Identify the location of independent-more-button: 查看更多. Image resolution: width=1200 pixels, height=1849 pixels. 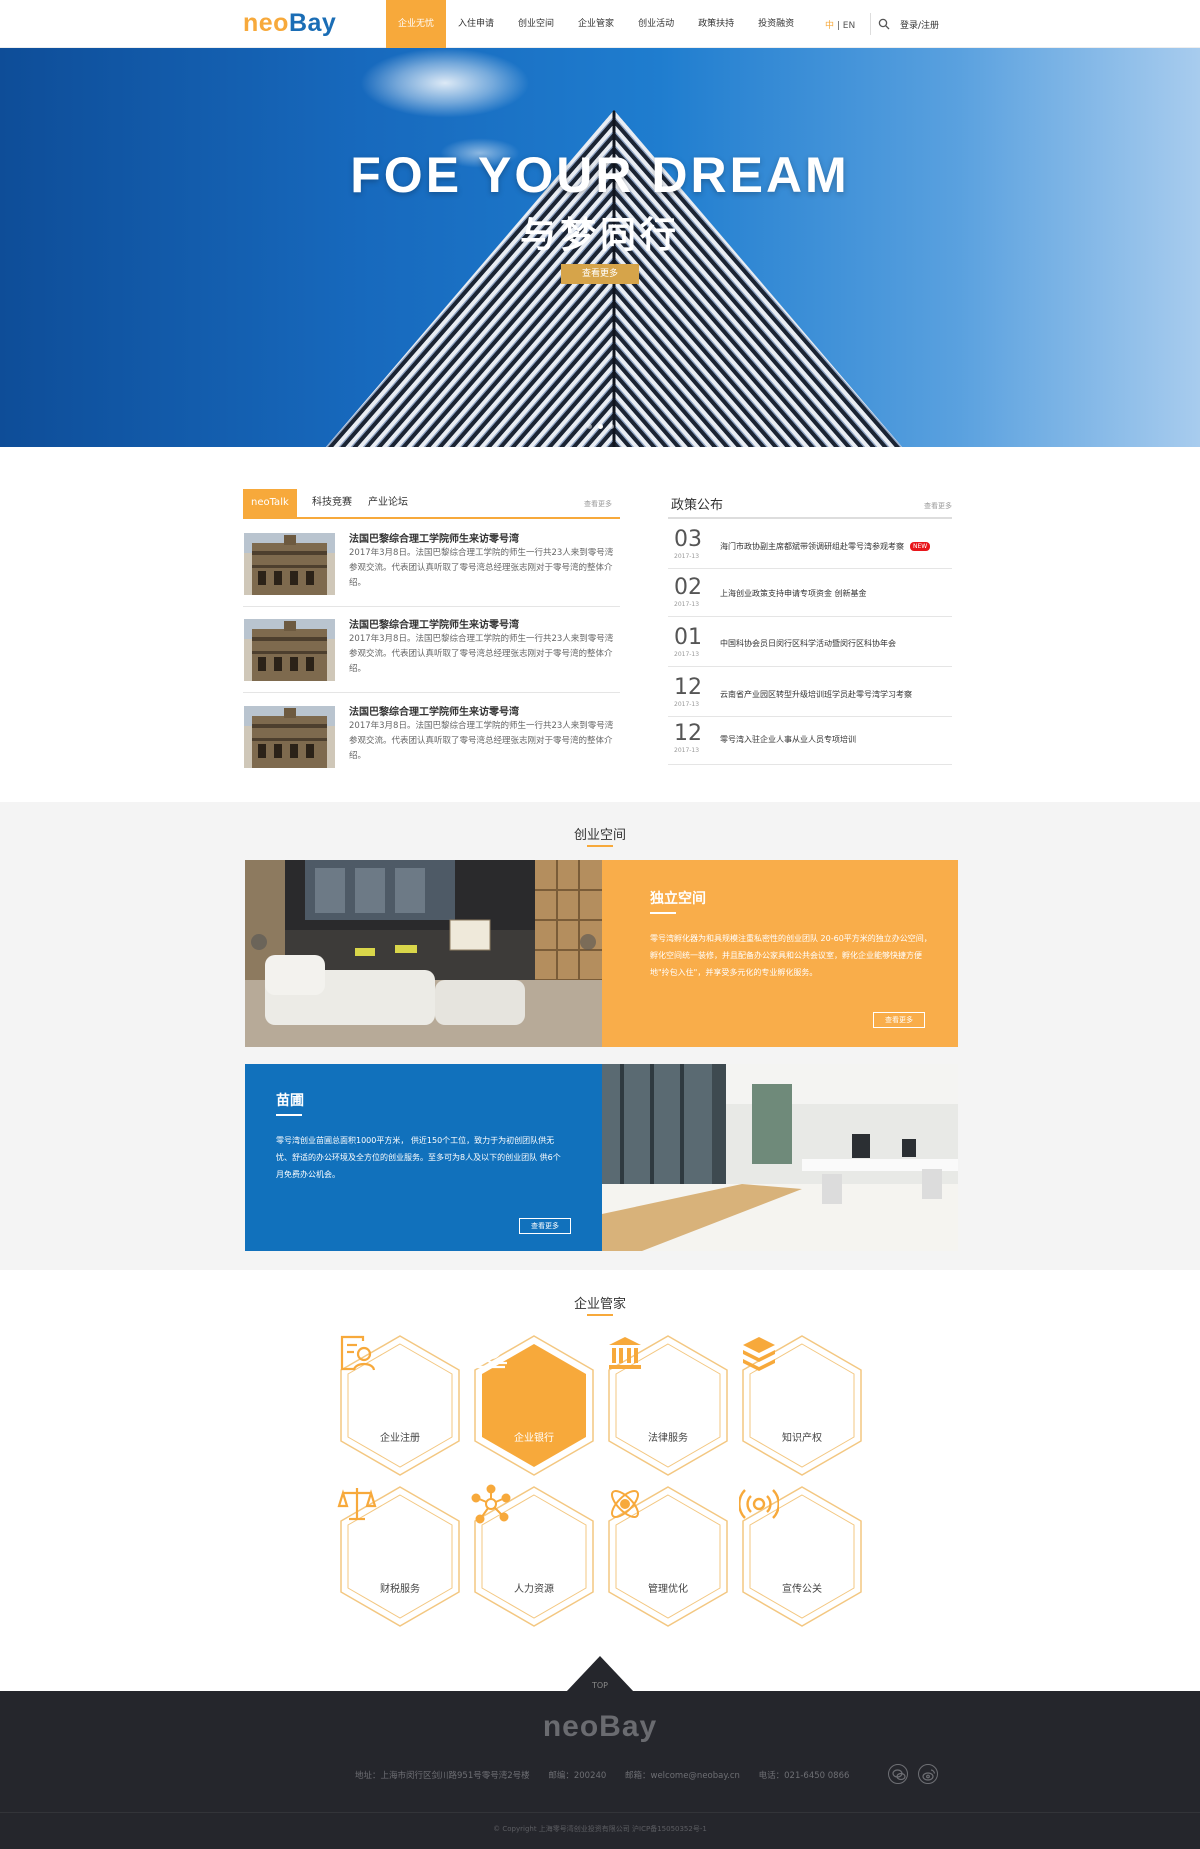
(899, 1020).